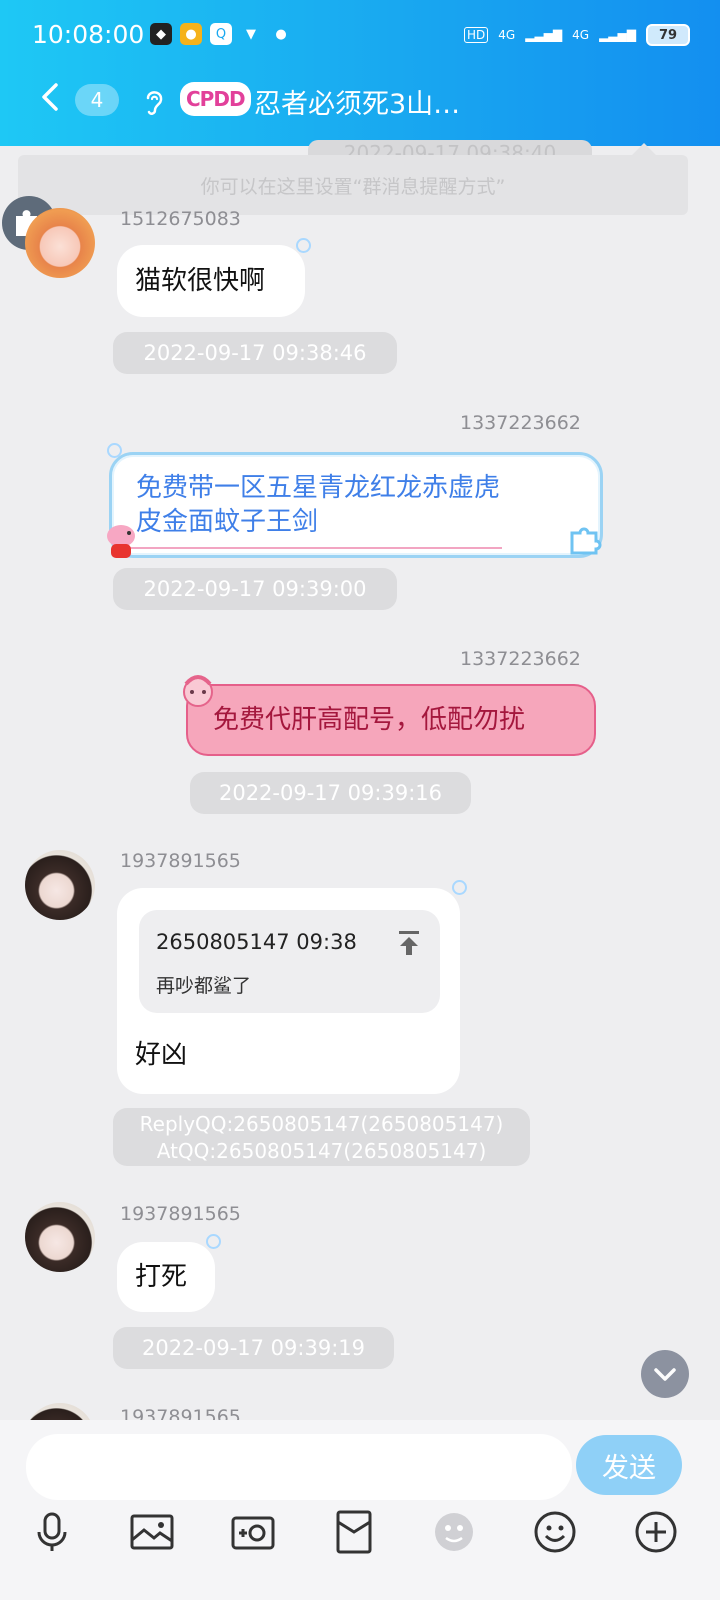 This screenshot has height=1600, width=720. Describe the element at coordinates (369, 720) in the screenshot. I see `message-text: 免费代肝高配号，低配勿扰` at that location.